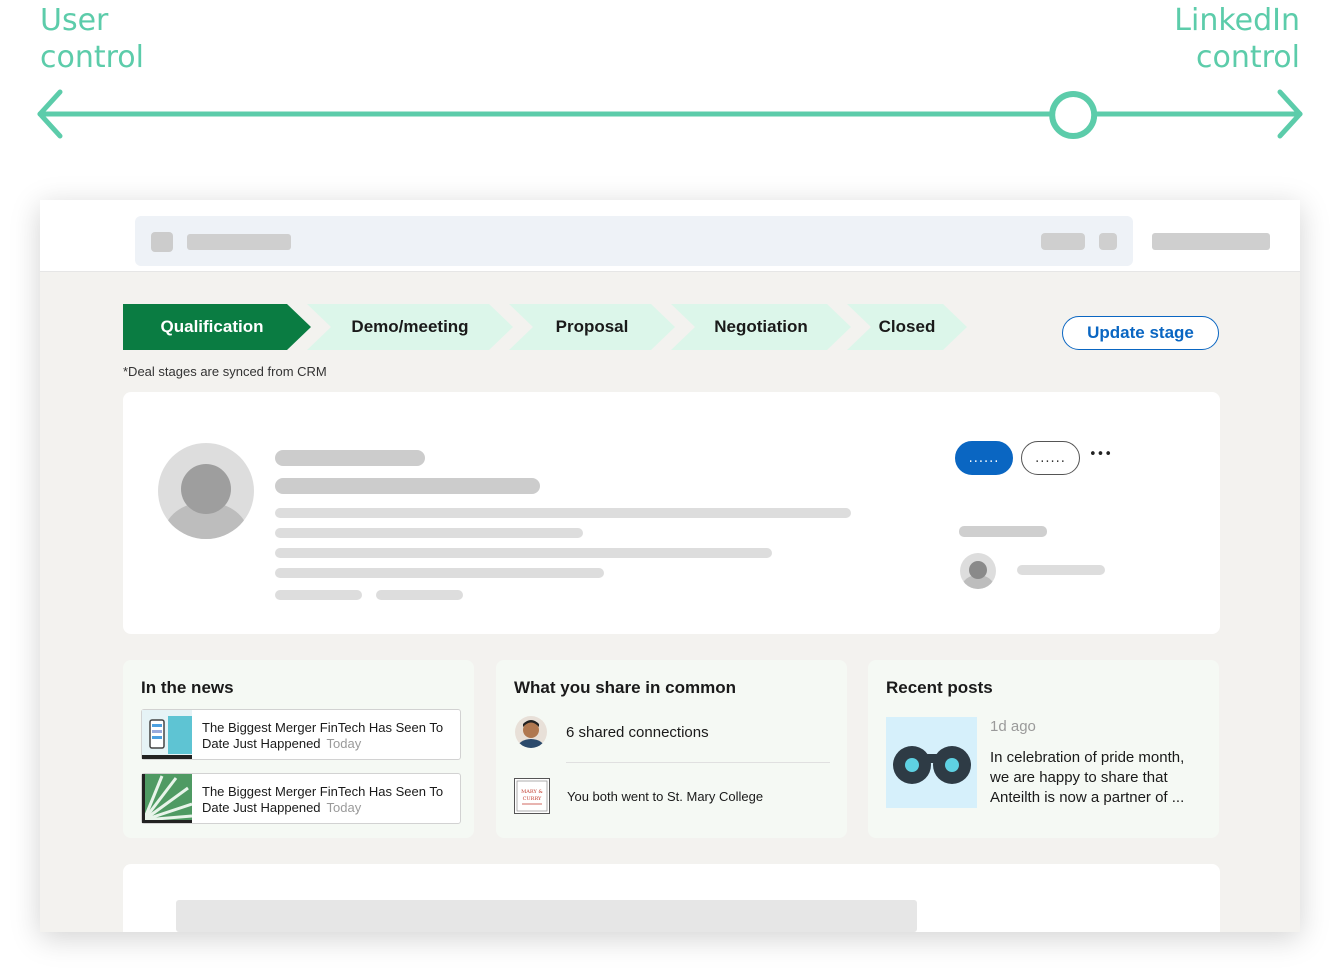  I want to click on common-divider, so click(698, 762).